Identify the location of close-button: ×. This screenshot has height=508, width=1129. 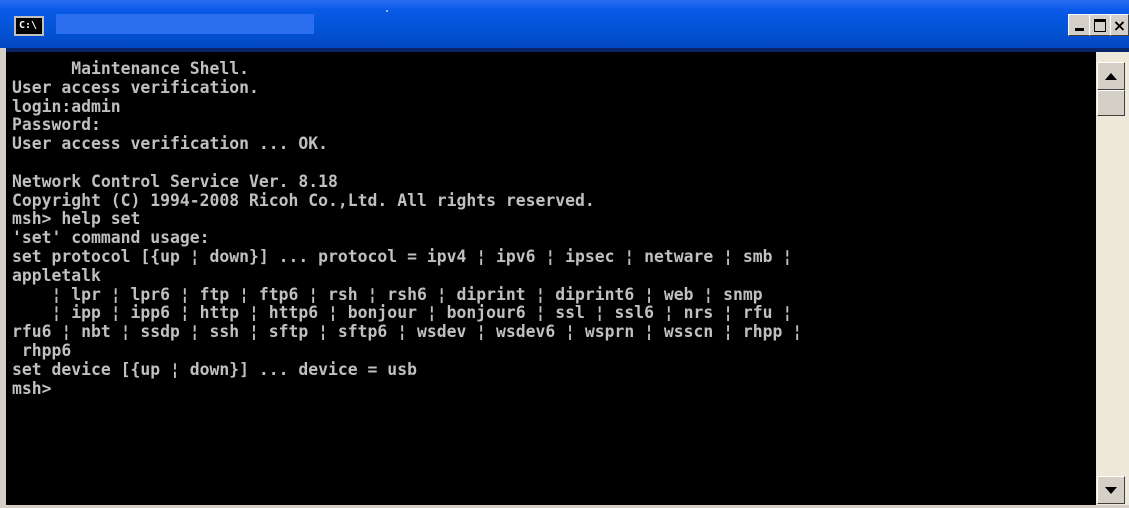
(1119, 25).